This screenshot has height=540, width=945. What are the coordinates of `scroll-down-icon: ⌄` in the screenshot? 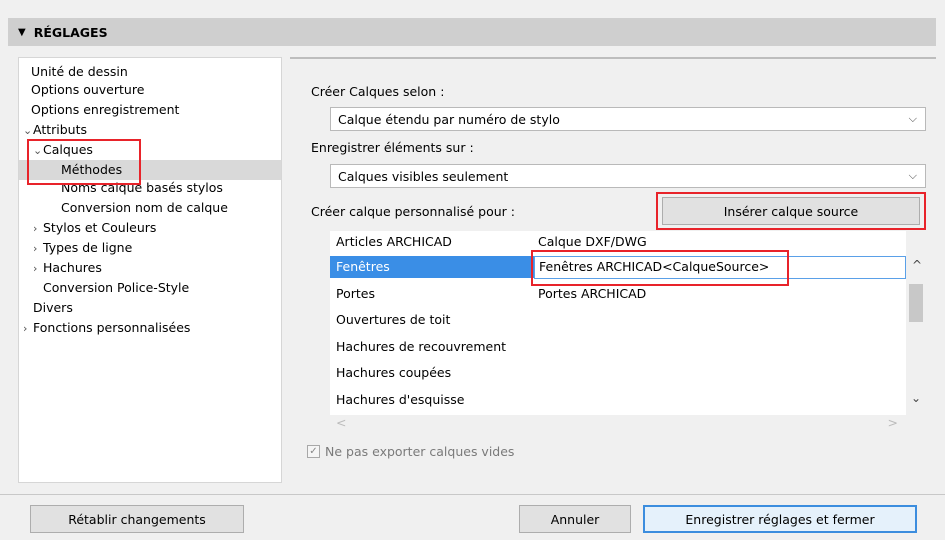 It's located at (916, 398).